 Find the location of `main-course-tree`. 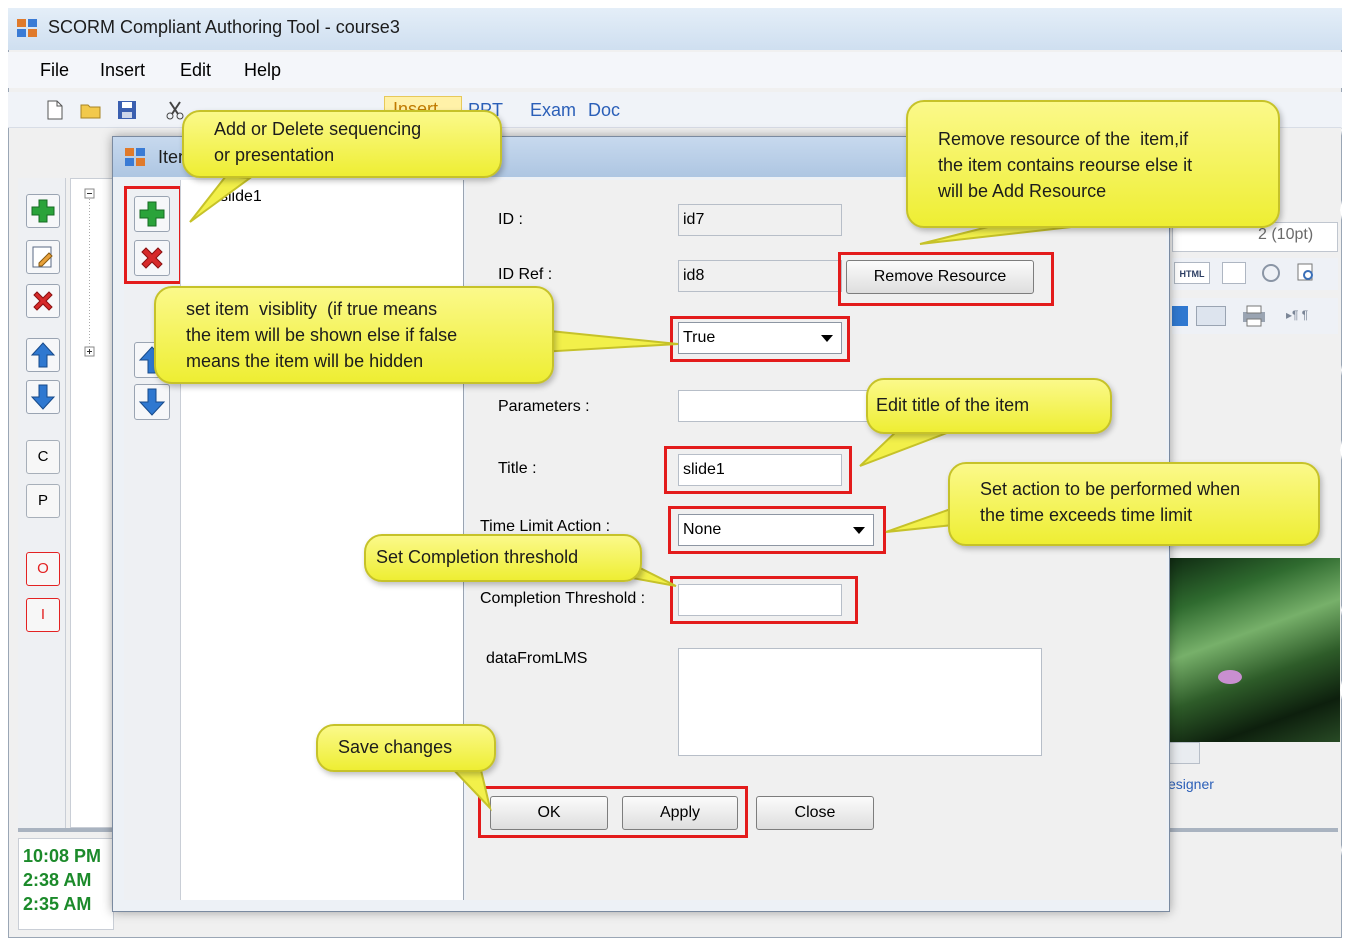

main-course-tree is located at coordinates (92, 503).